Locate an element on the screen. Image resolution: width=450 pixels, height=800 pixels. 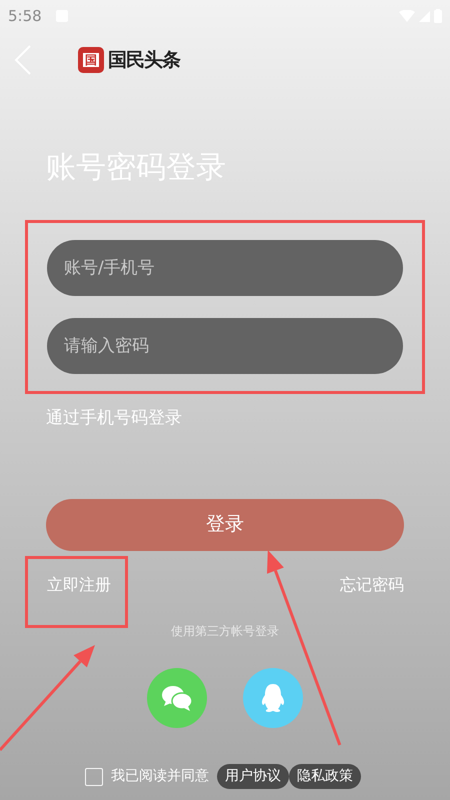
status-time: 5:58 is located at coordinates (25, 16).